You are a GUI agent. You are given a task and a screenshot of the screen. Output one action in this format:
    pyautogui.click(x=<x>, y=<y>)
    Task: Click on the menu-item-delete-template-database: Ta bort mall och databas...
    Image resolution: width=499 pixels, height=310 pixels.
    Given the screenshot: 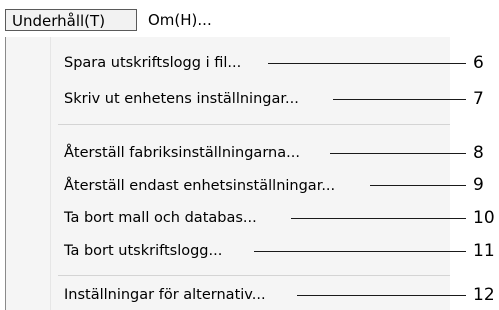 What is the action you would take?
    pyautogui.click(x=160, y=218)
    